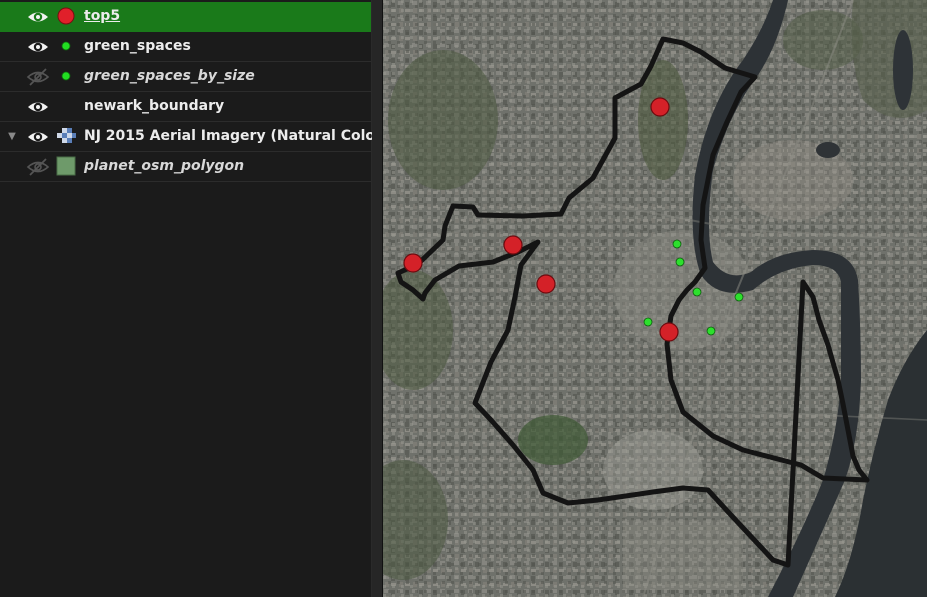 The image size is (927, 597). What do you see at coordinates (154, 106) in the screenshot?
I see `layer-label-newark-boundary: newark_boundary` at bounding box center [154, 106].